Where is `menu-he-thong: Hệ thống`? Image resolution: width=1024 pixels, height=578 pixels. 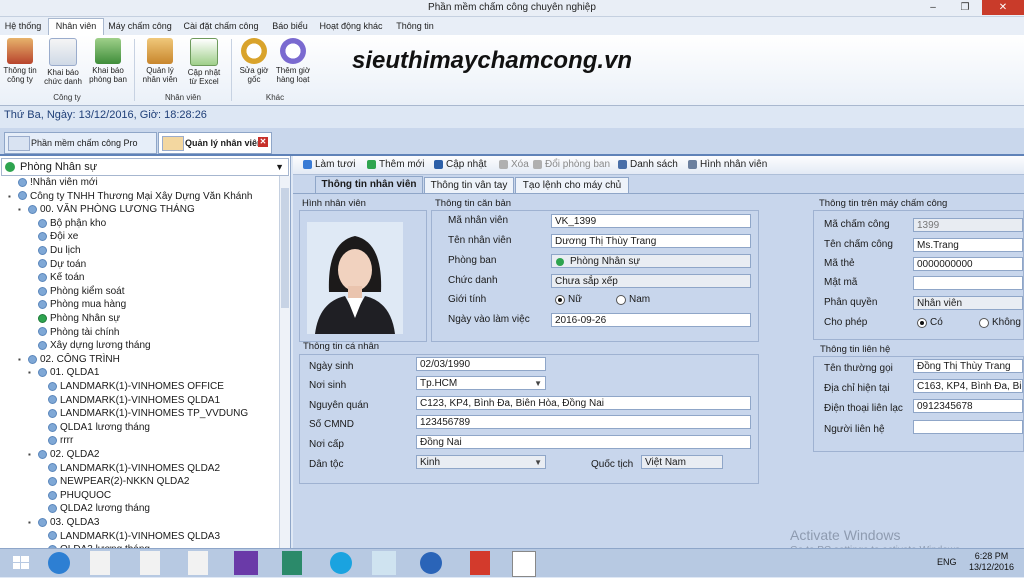
menu-he-thong: Hệ thống is located at coordinates (23, 27).